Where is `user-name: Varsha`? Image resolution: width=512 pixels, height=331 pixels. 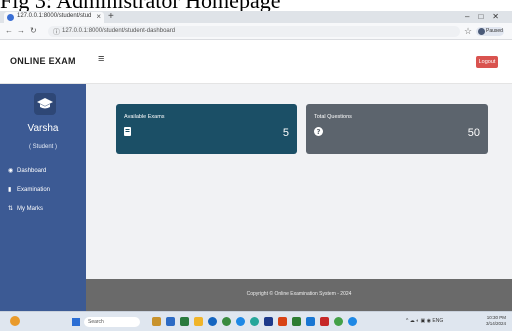 user-name: Varsha is located at coordinates (43, 128).